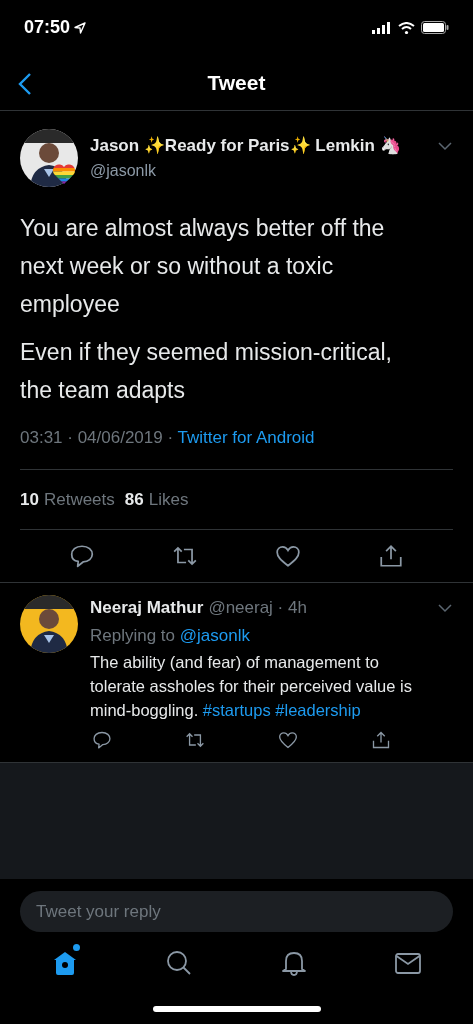 The image size is (473, 1024). I want to click on hashtag-link: #leadership, so click(318, 710).